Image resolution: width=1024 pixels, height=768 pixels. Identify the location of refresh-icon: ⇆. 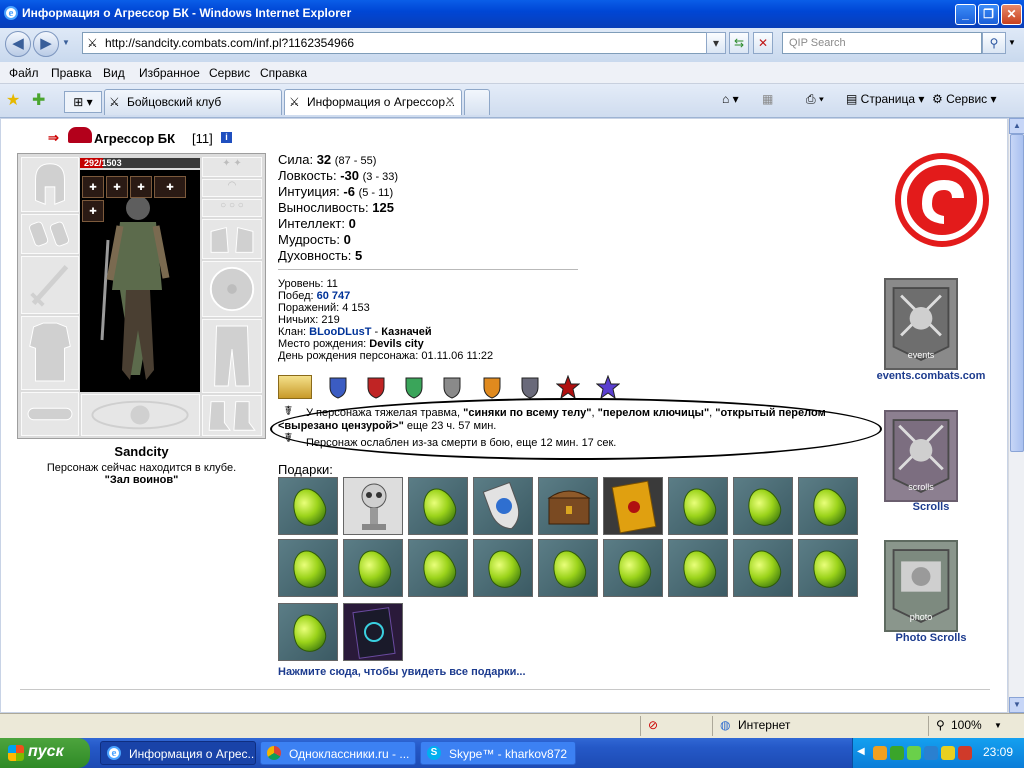
(739, 43).